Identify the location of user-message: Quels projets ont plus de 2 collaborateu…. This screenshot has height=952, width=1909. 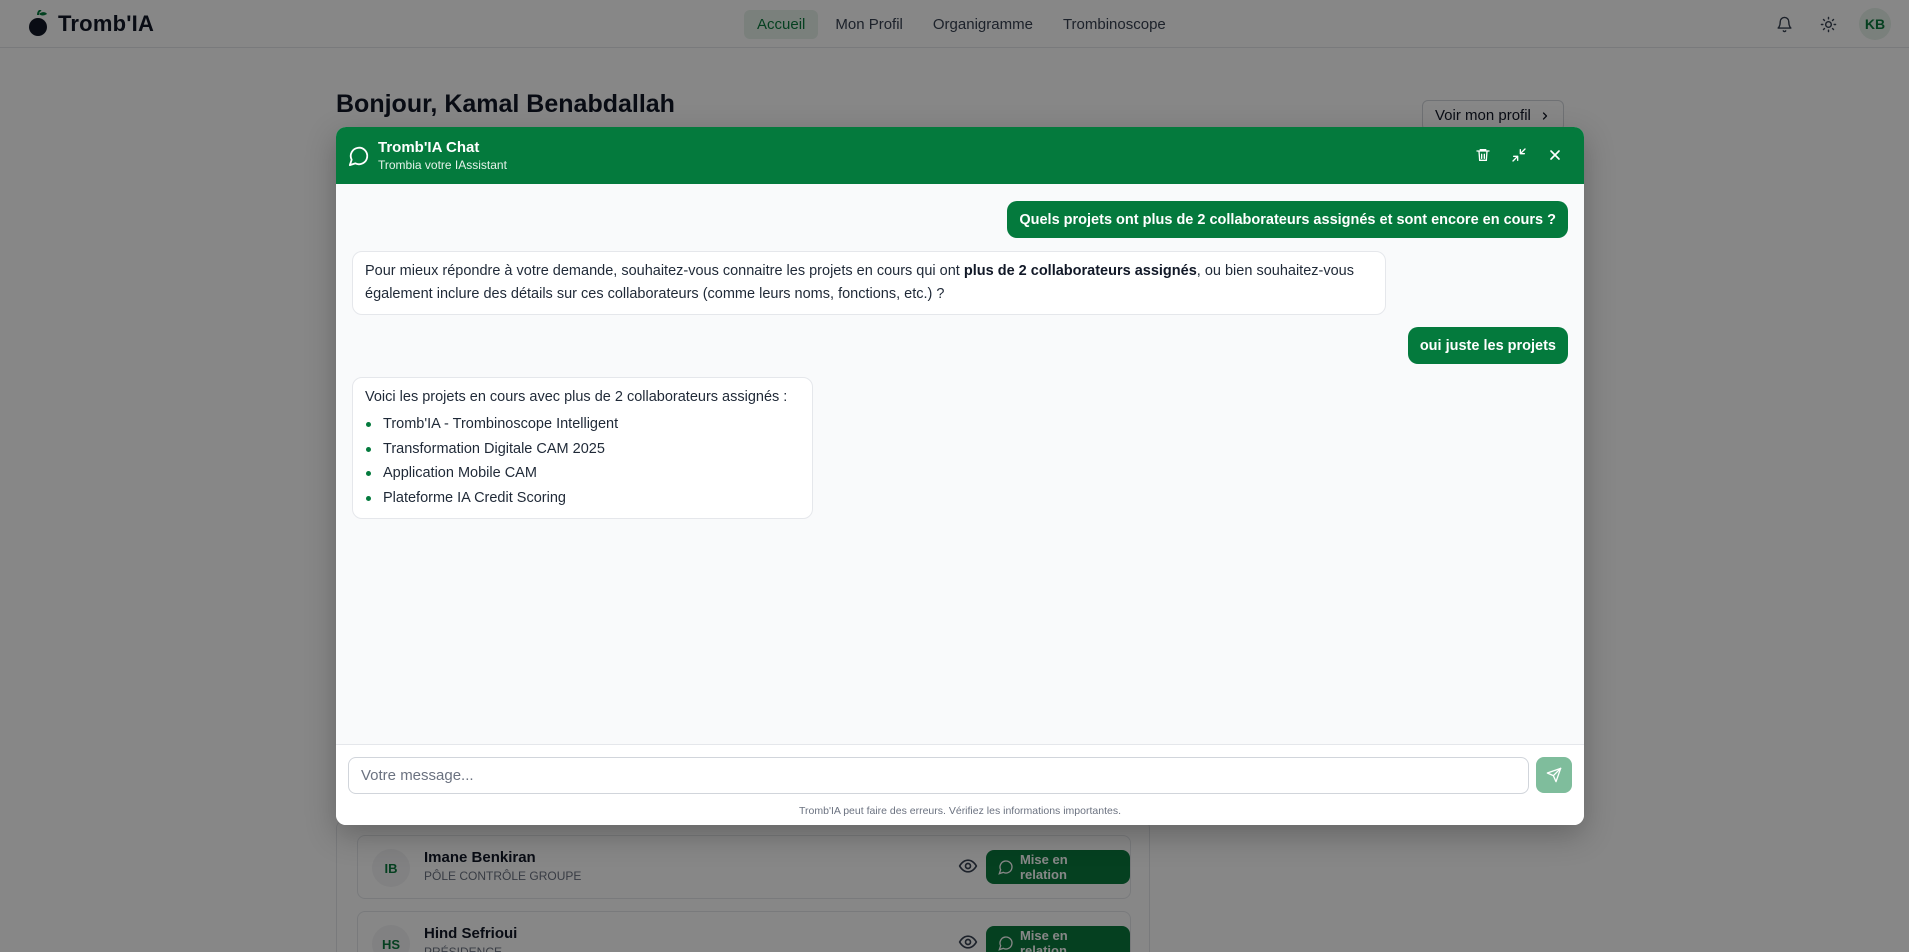
(1287, 219).